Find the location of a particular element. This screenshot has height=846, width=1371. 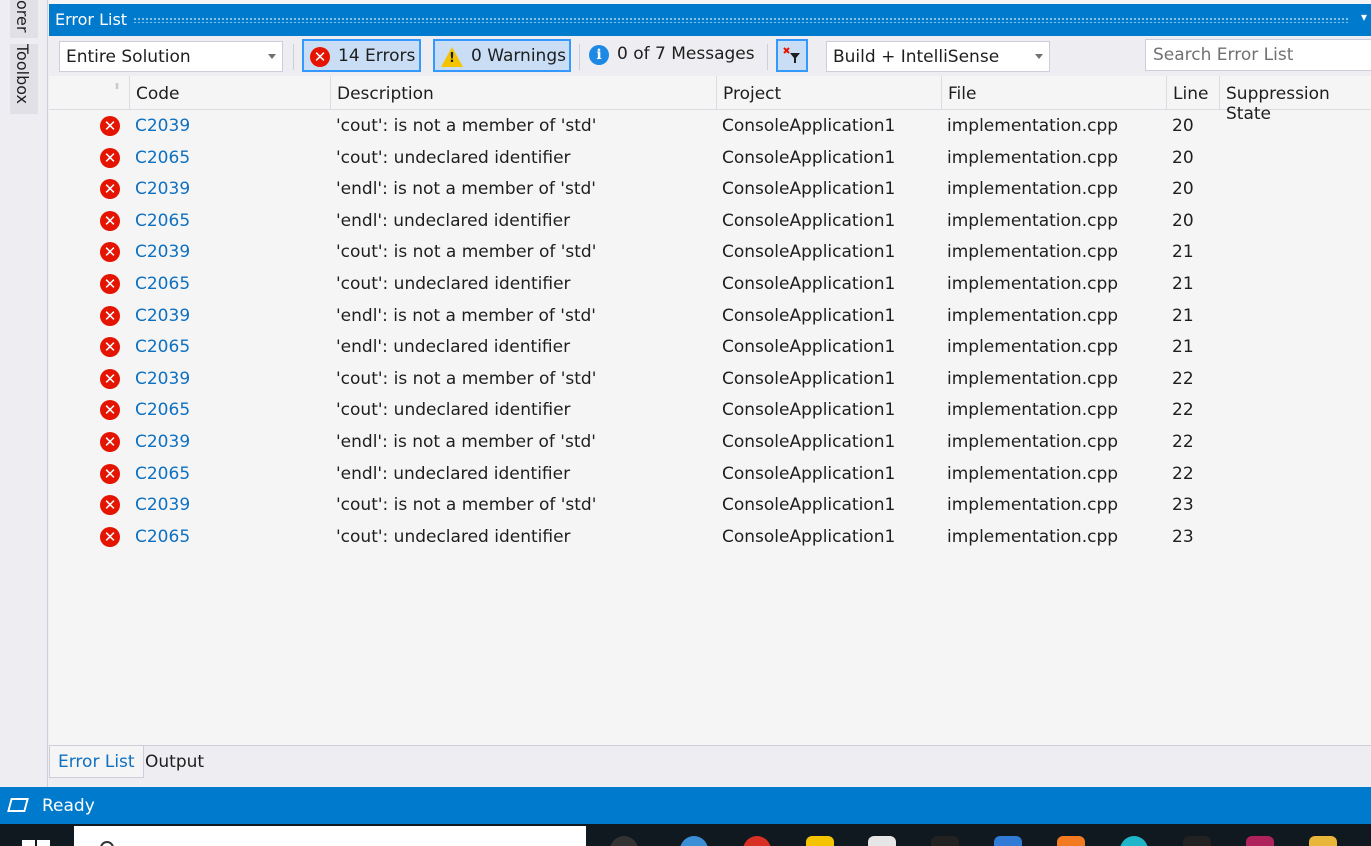

column-header-code: Code is located at coordinates (229, 93).